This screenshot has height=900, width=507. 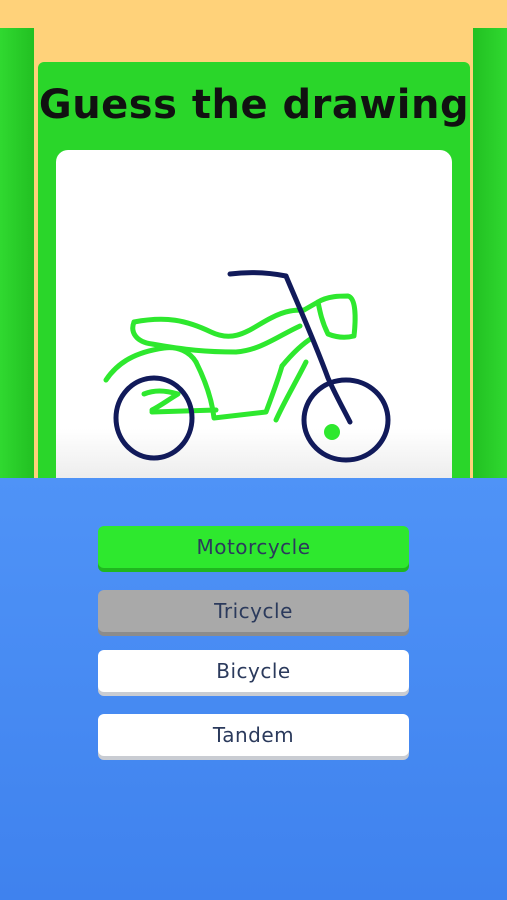 I want to click on answer-button-tricycle: Tricycle, so click(x=253, y=611).